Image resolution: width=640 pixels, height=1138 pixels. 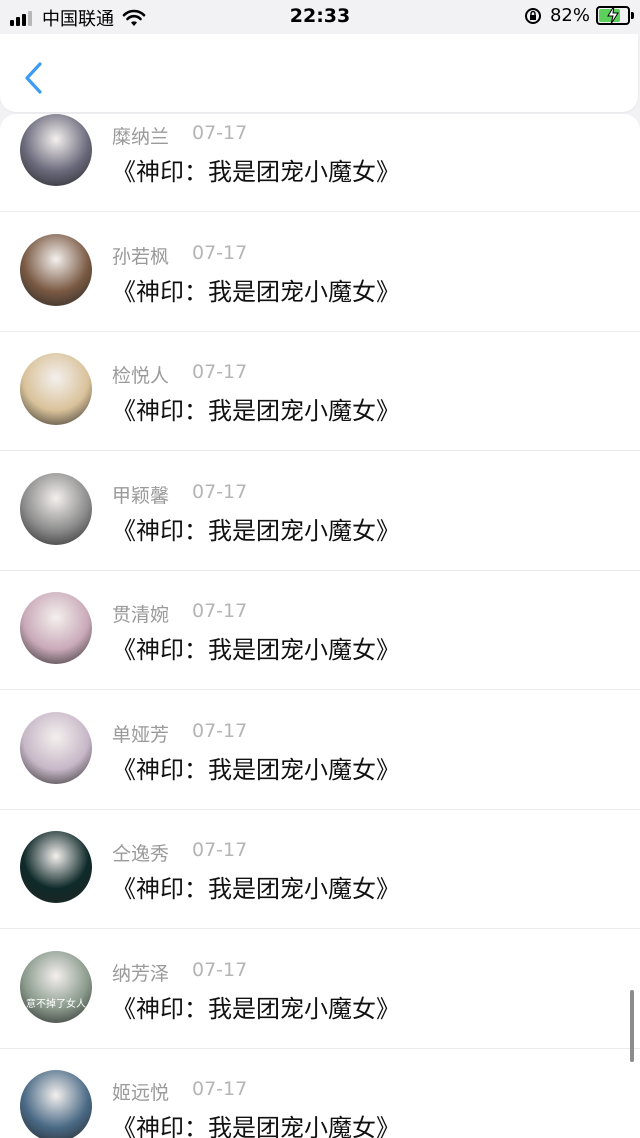 I want to click on status-right: 82%, so click(x=579, y=15).